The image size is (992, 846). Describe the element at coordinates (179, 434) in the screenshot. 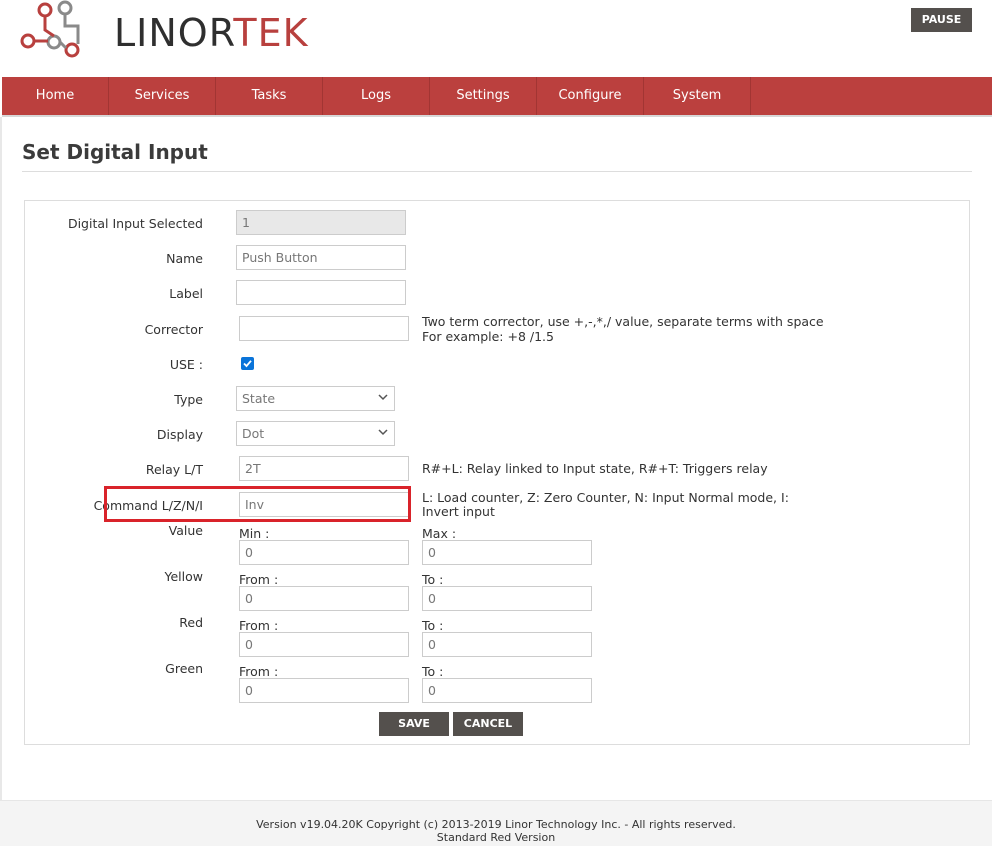

I see `display-label: Display` at that location.